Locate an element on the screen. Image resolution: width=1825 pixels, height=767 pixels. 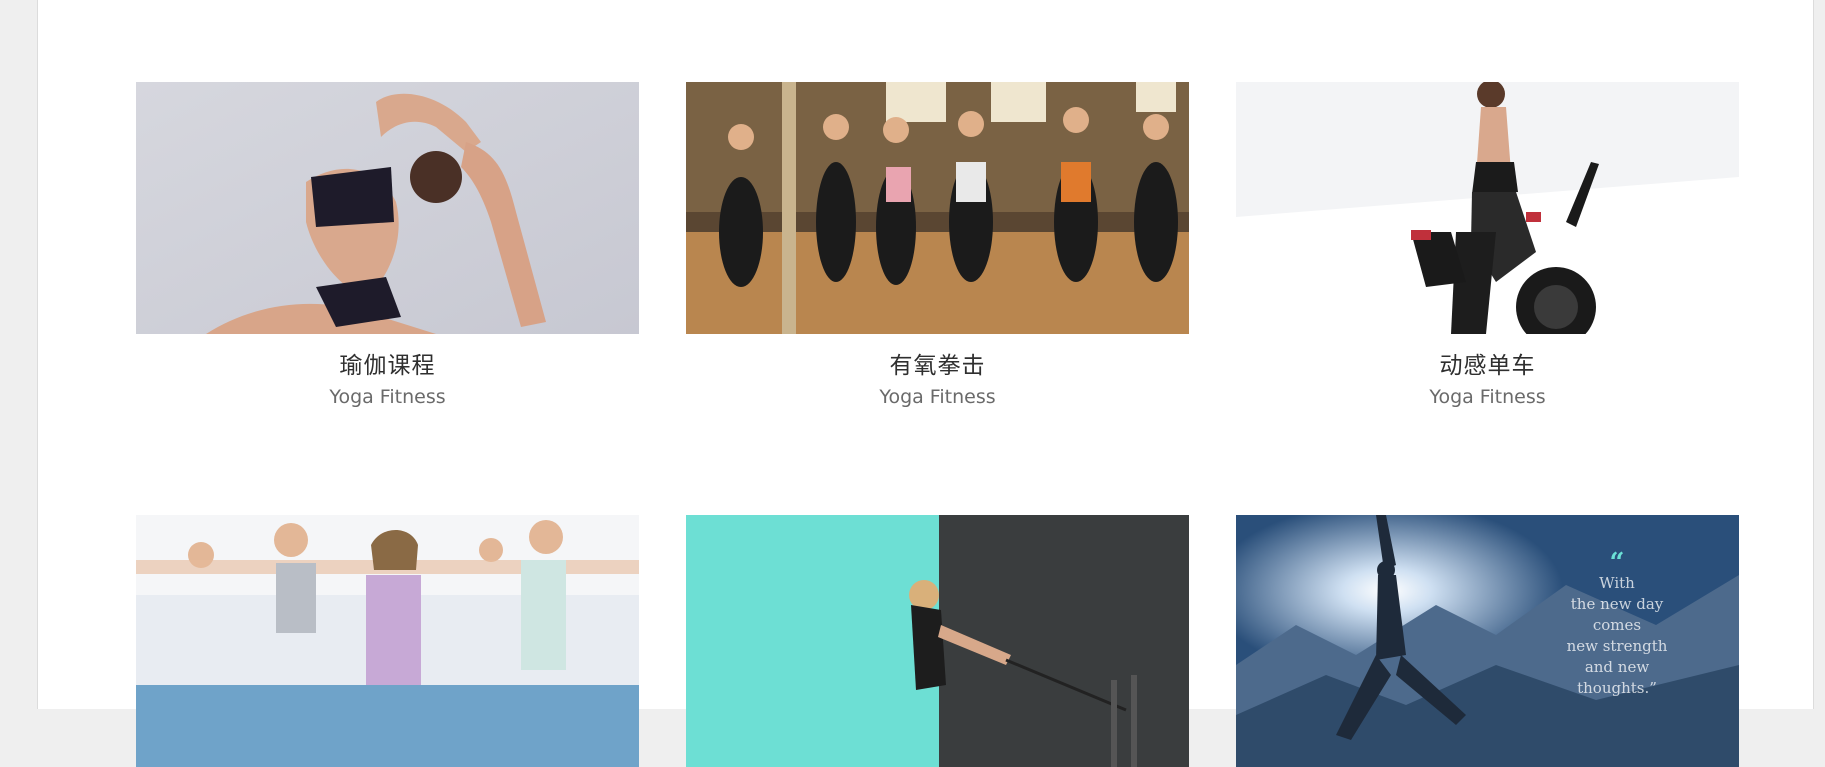
quote-mark-icon: “ is located at coordinates (1617, 563).